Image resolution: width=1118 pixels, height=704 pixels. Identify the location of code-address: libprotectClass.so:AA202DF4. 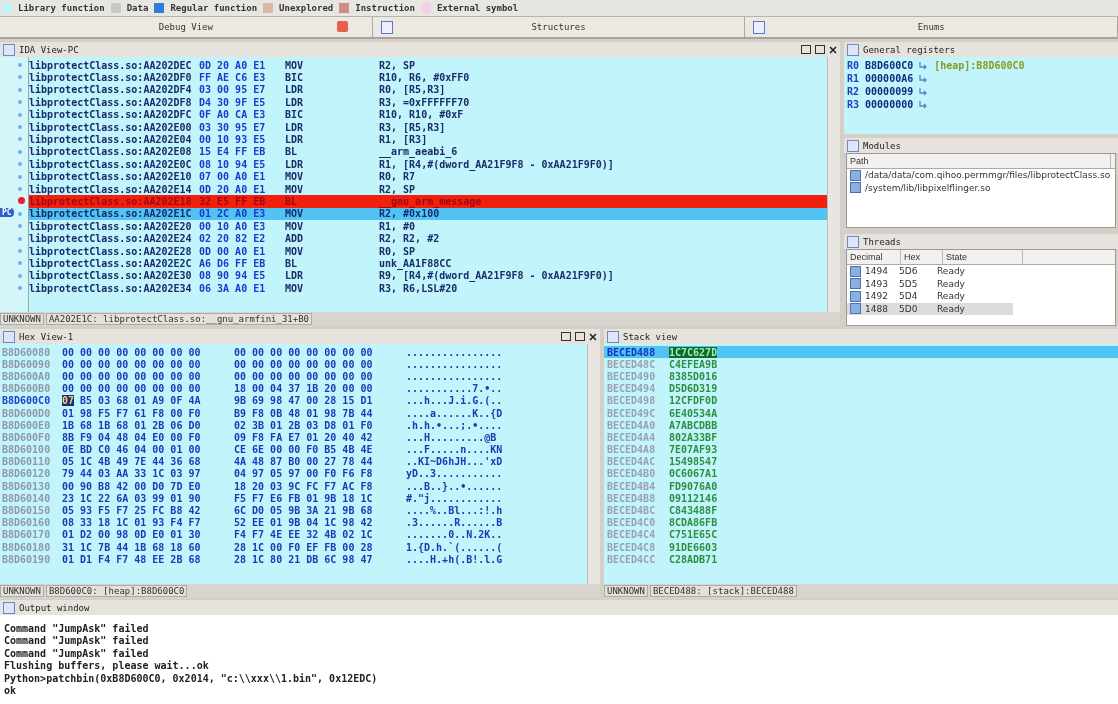
(111, 90).